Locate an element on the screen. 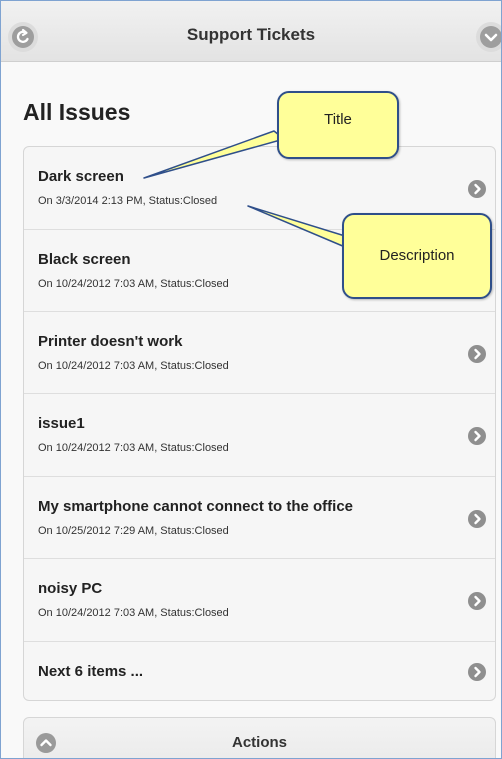 This screenshot has width=502, height=759. callout-leader-lines is located at coordinates (244, 189).